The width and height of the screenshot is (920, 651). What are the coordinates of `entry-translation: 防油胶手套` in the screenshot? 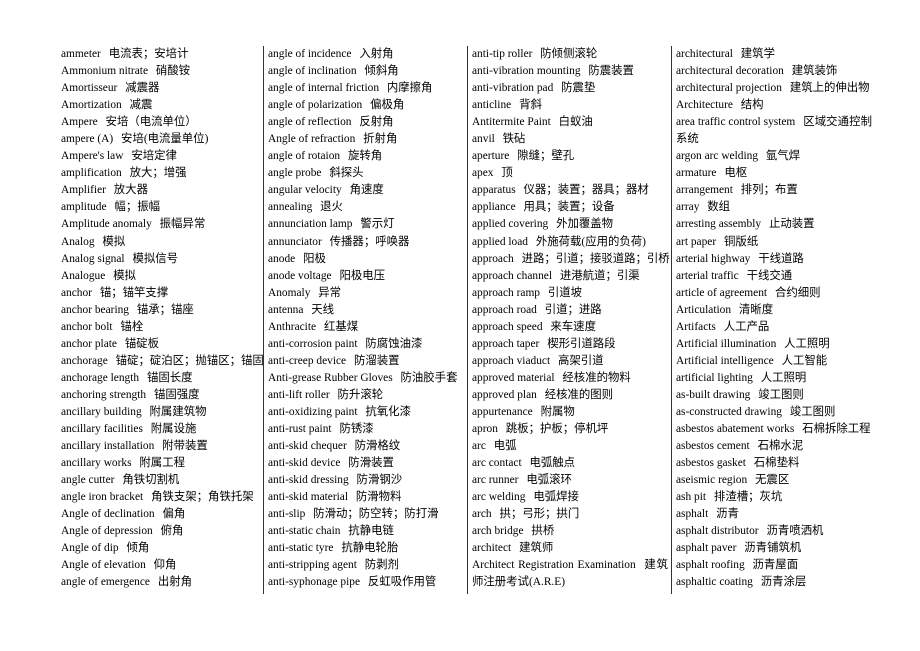 It's located at (429, 377).